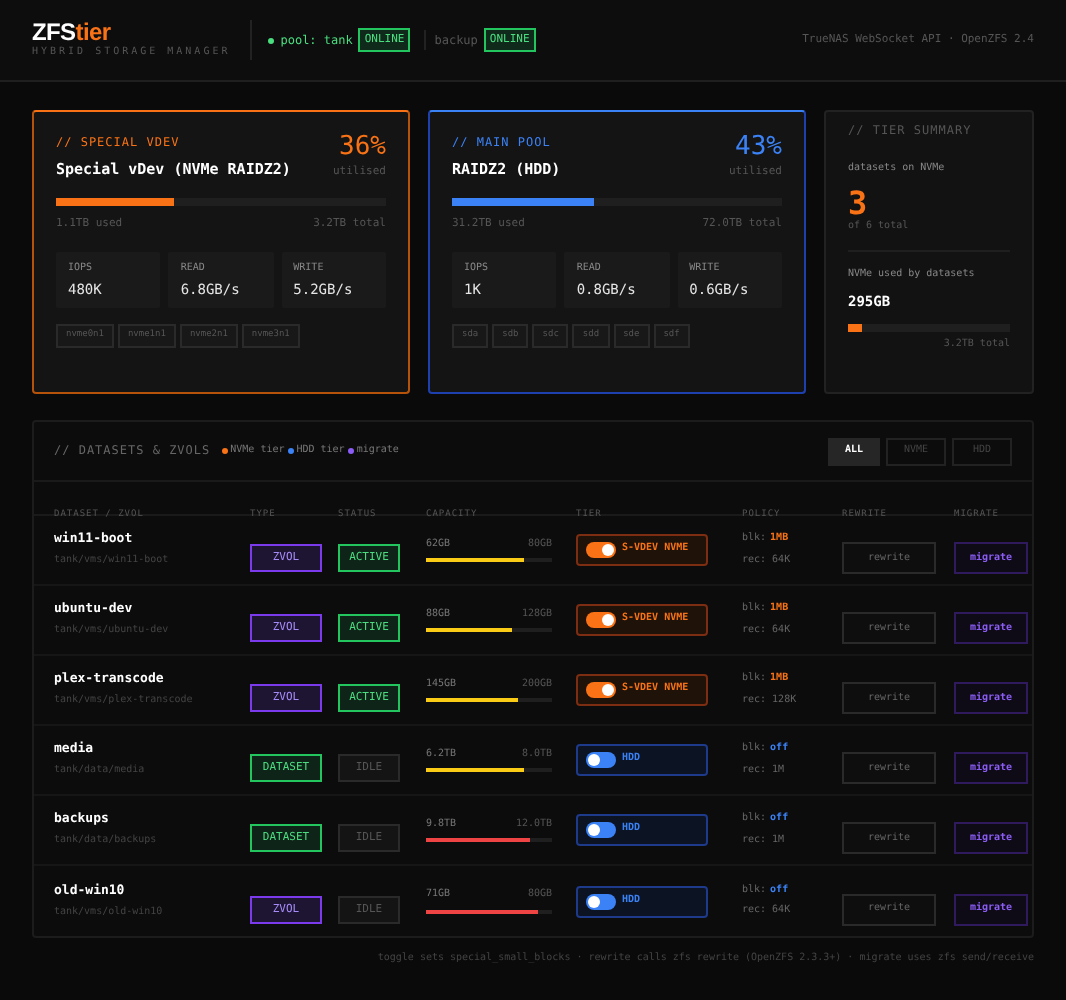 The height and width of the screenshot is (1000, 1066). What do you see at coordinates (362, 148) in the screenshot?
I see `usage-percent: 36%` at bounding box center [362, 148].